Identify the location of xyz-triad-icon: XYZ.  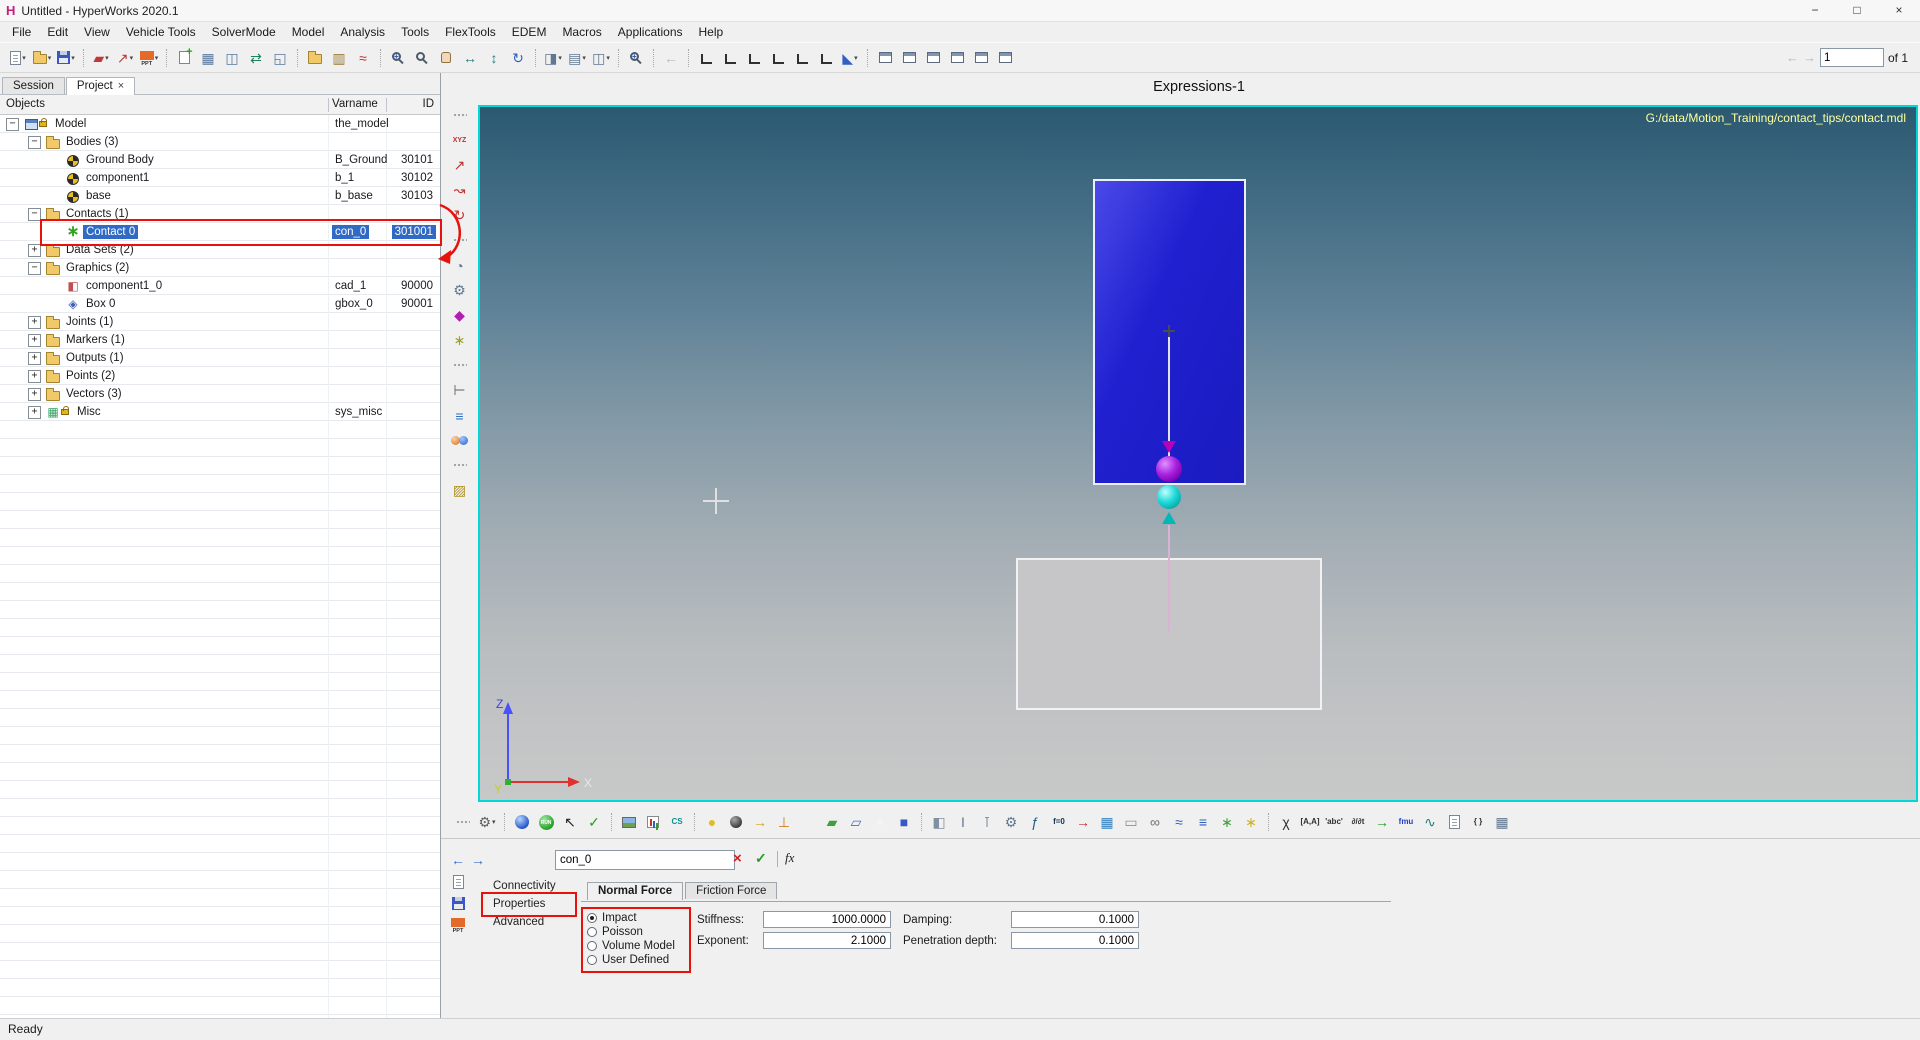
(459, 140).